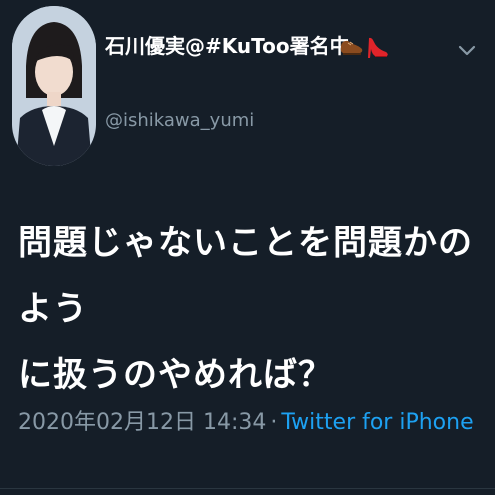 This screenshot has width=495, height=495. Describe the element at coordinates (377, 422) in the screenshot. I see `tweet-source-link: Twitter for iPhone` at that location.